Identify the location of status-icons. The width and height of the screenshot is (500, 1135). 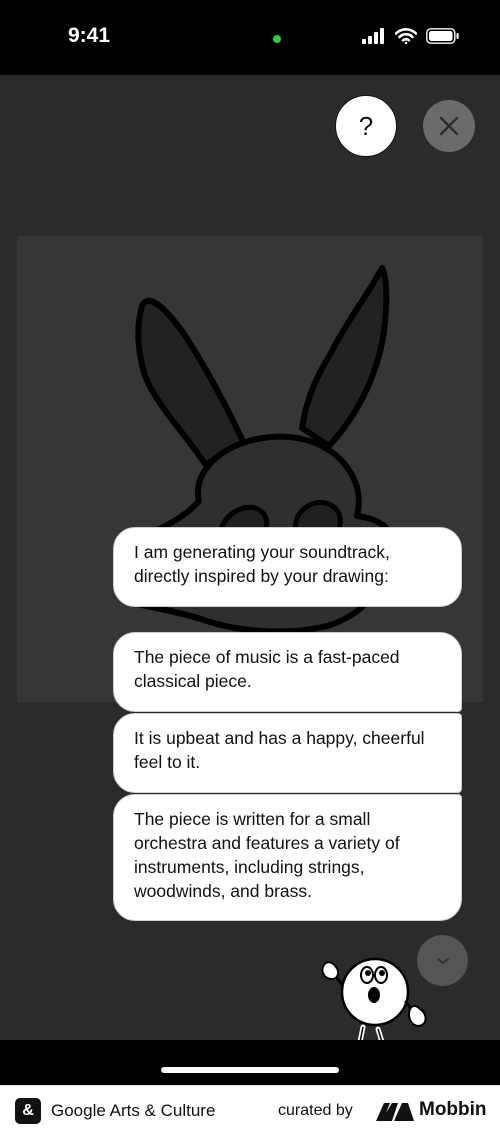
(411, 36).